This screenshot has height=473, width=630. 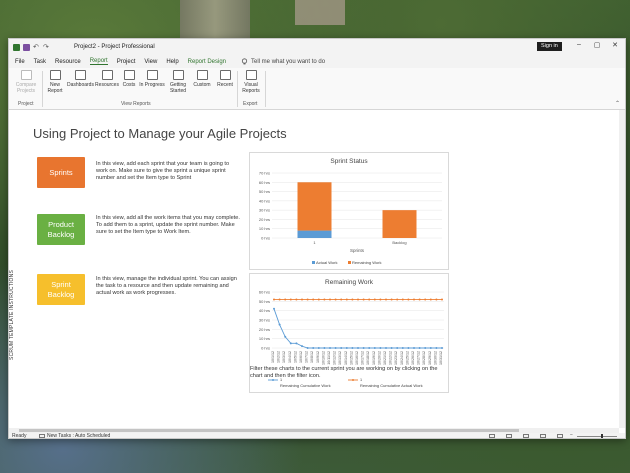 I want to click on undo-icon: ↶, so click(x=36, y=47).